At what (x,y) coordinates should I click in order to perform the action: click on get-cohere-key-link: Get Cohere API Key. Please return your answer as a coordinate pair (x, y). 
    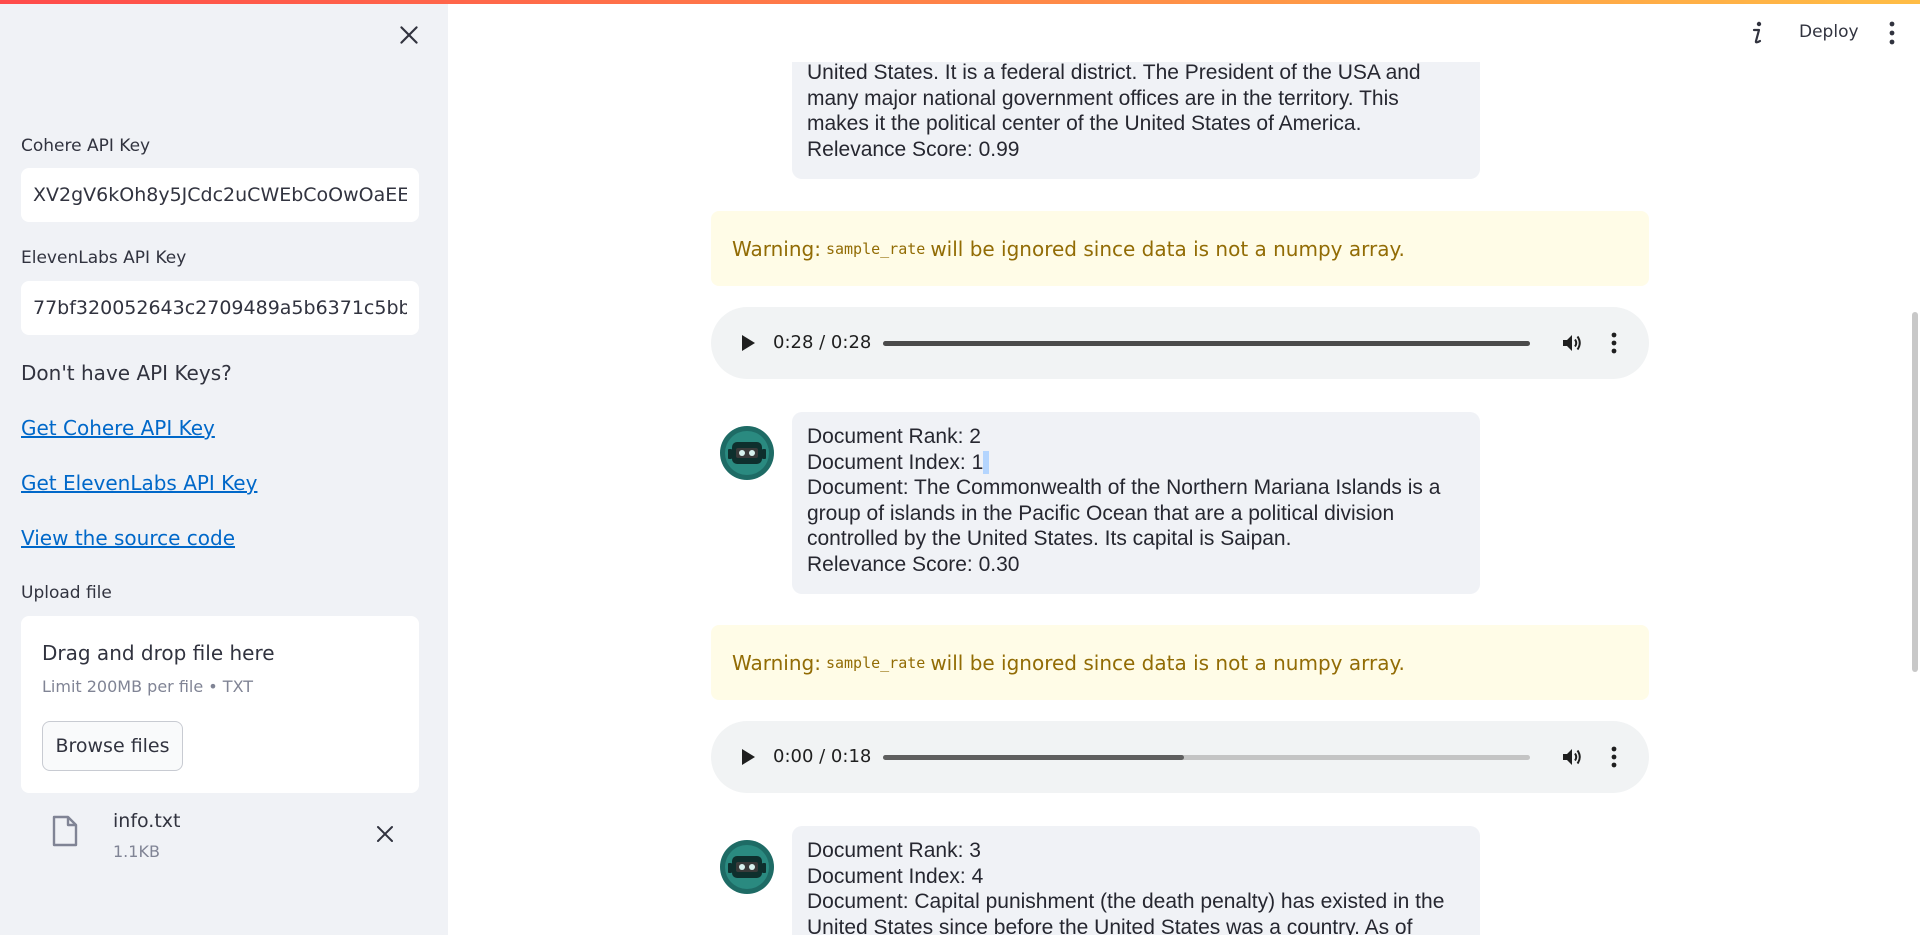
    Looking at the image, I should click on (118, 428).